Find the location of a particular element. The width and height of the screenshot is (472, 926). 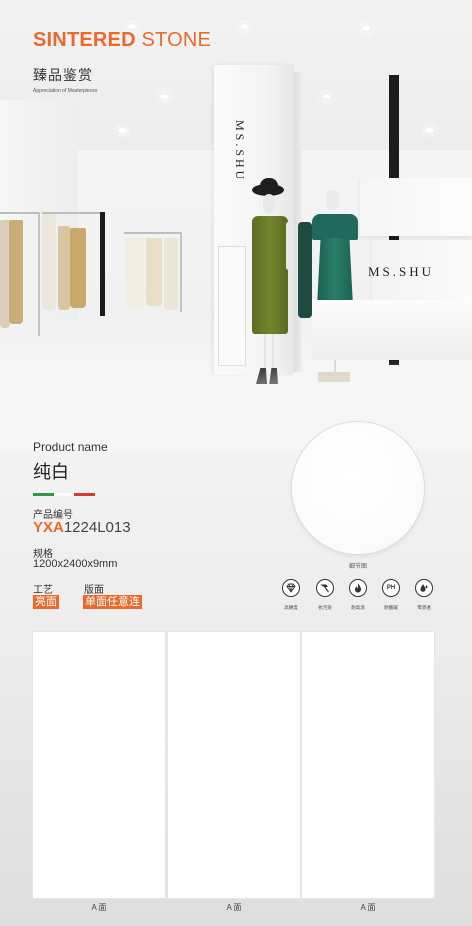

spec-value: 1200x2400x9mm is located at coordinates (75, 564).